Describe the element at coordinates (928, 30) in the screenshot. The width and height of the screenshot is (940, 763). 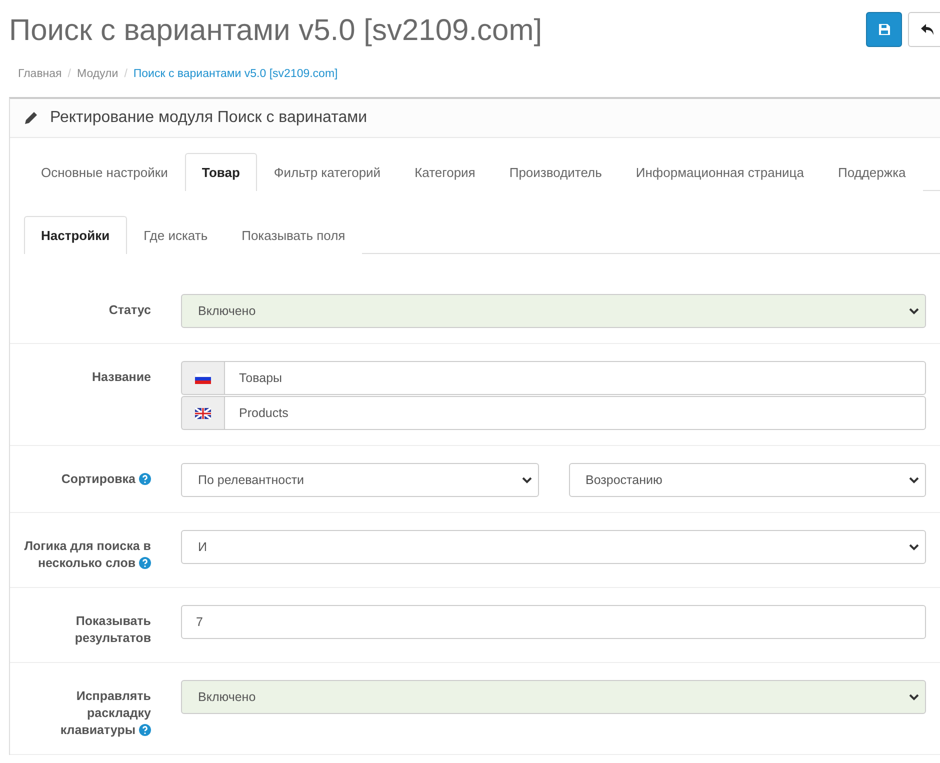
I see `reply-icon` at that location.